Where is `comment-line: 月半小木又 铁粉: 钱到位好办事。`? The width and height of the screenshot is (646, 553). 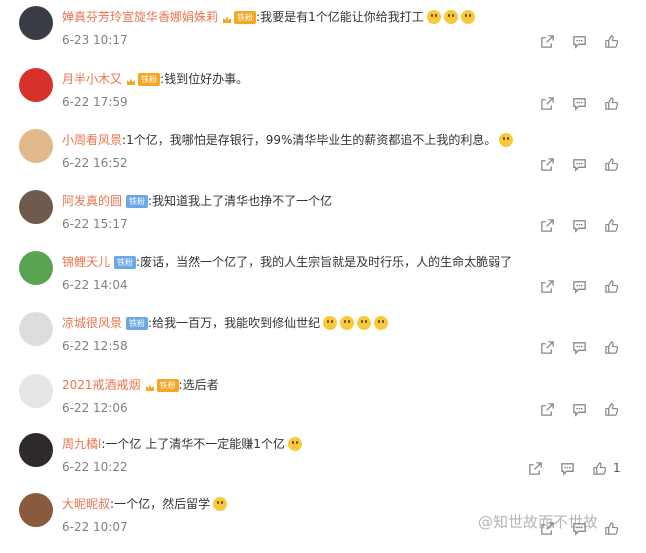 comment-line: 月半小木又 铁粉: 钱到位好办事。 is located at coordinates (155, 79).